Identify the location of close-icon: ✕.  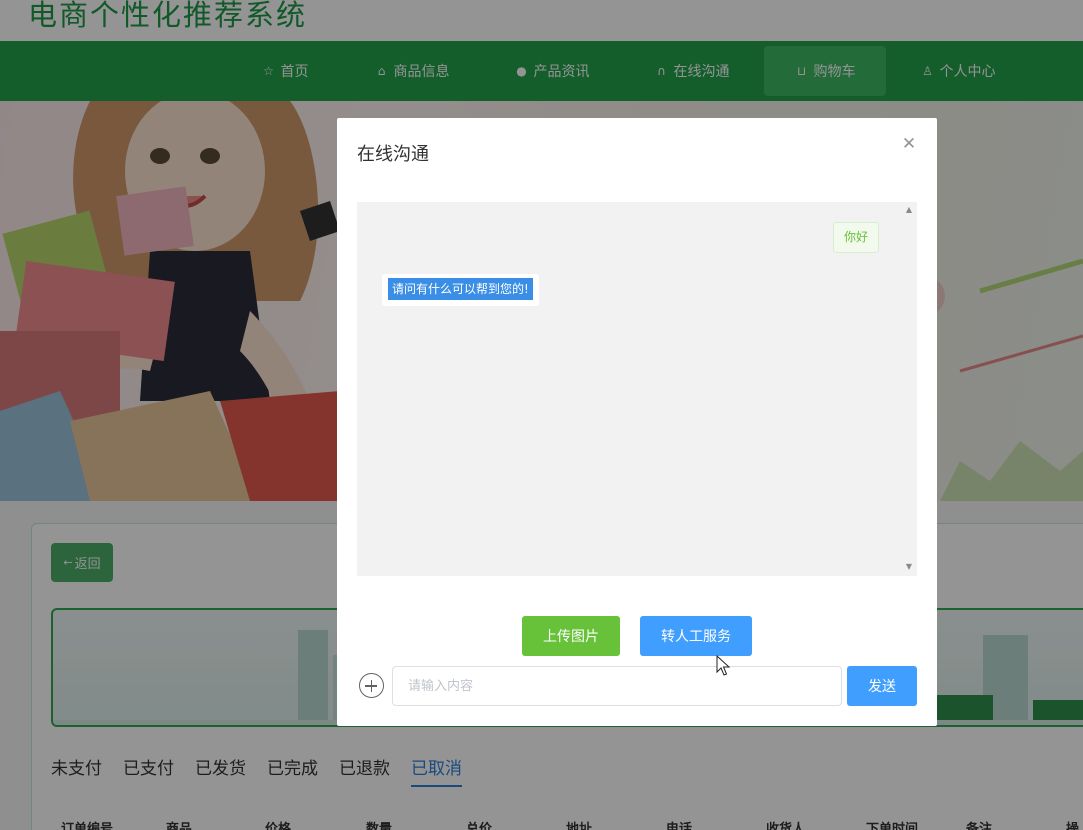
(909, 144).